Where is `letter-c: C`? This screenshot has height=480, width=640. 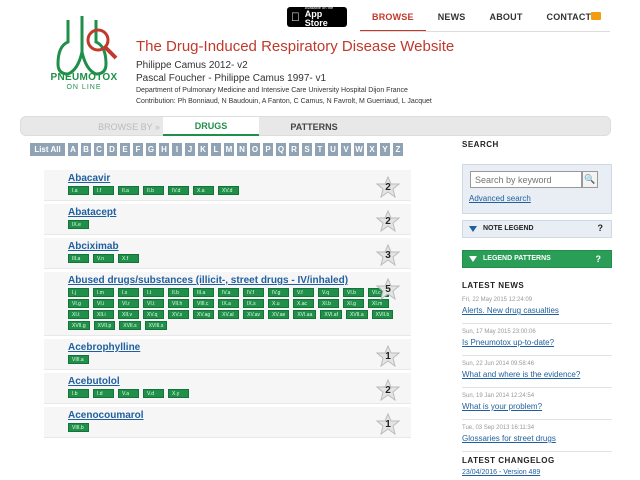 letter-c: C is located at coordinates (99, 149).